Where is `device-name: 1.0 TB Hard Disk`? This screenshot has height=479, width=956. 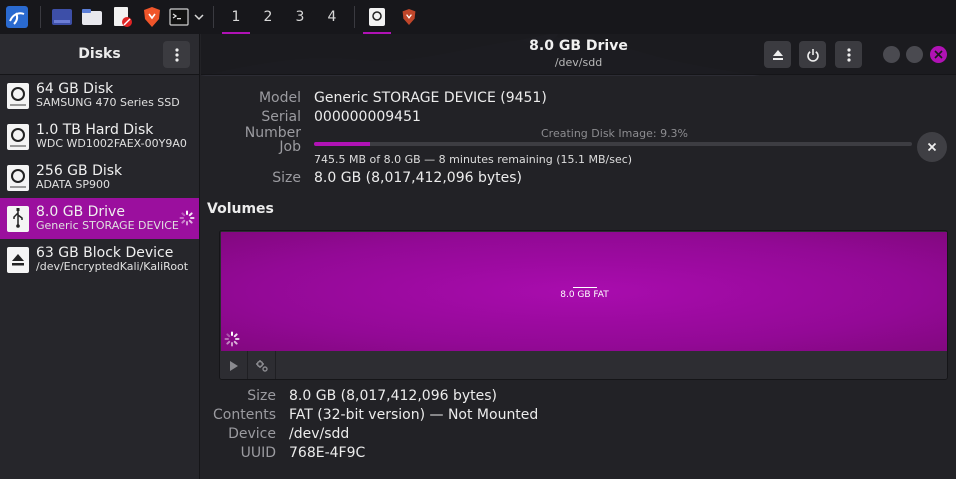
device-name: 1.0 TB Hard Disk is located at coordinates (95, 130).